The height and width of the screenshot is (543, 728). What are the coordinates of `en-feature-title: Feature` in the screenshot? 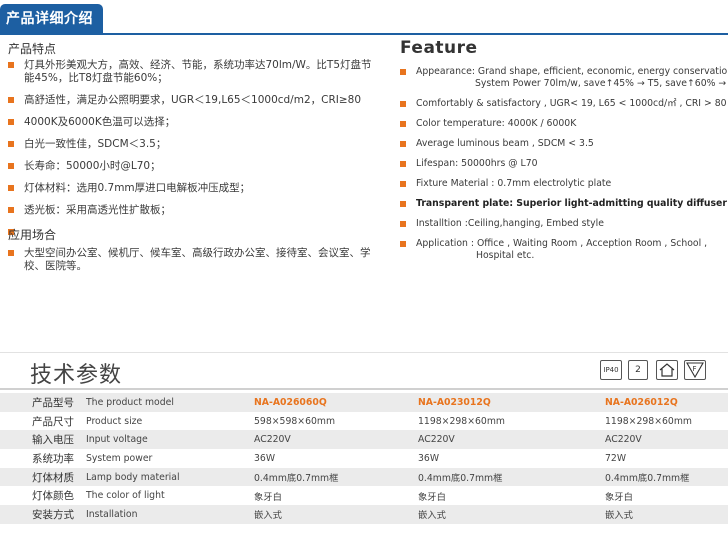 It's located at (439, 48).